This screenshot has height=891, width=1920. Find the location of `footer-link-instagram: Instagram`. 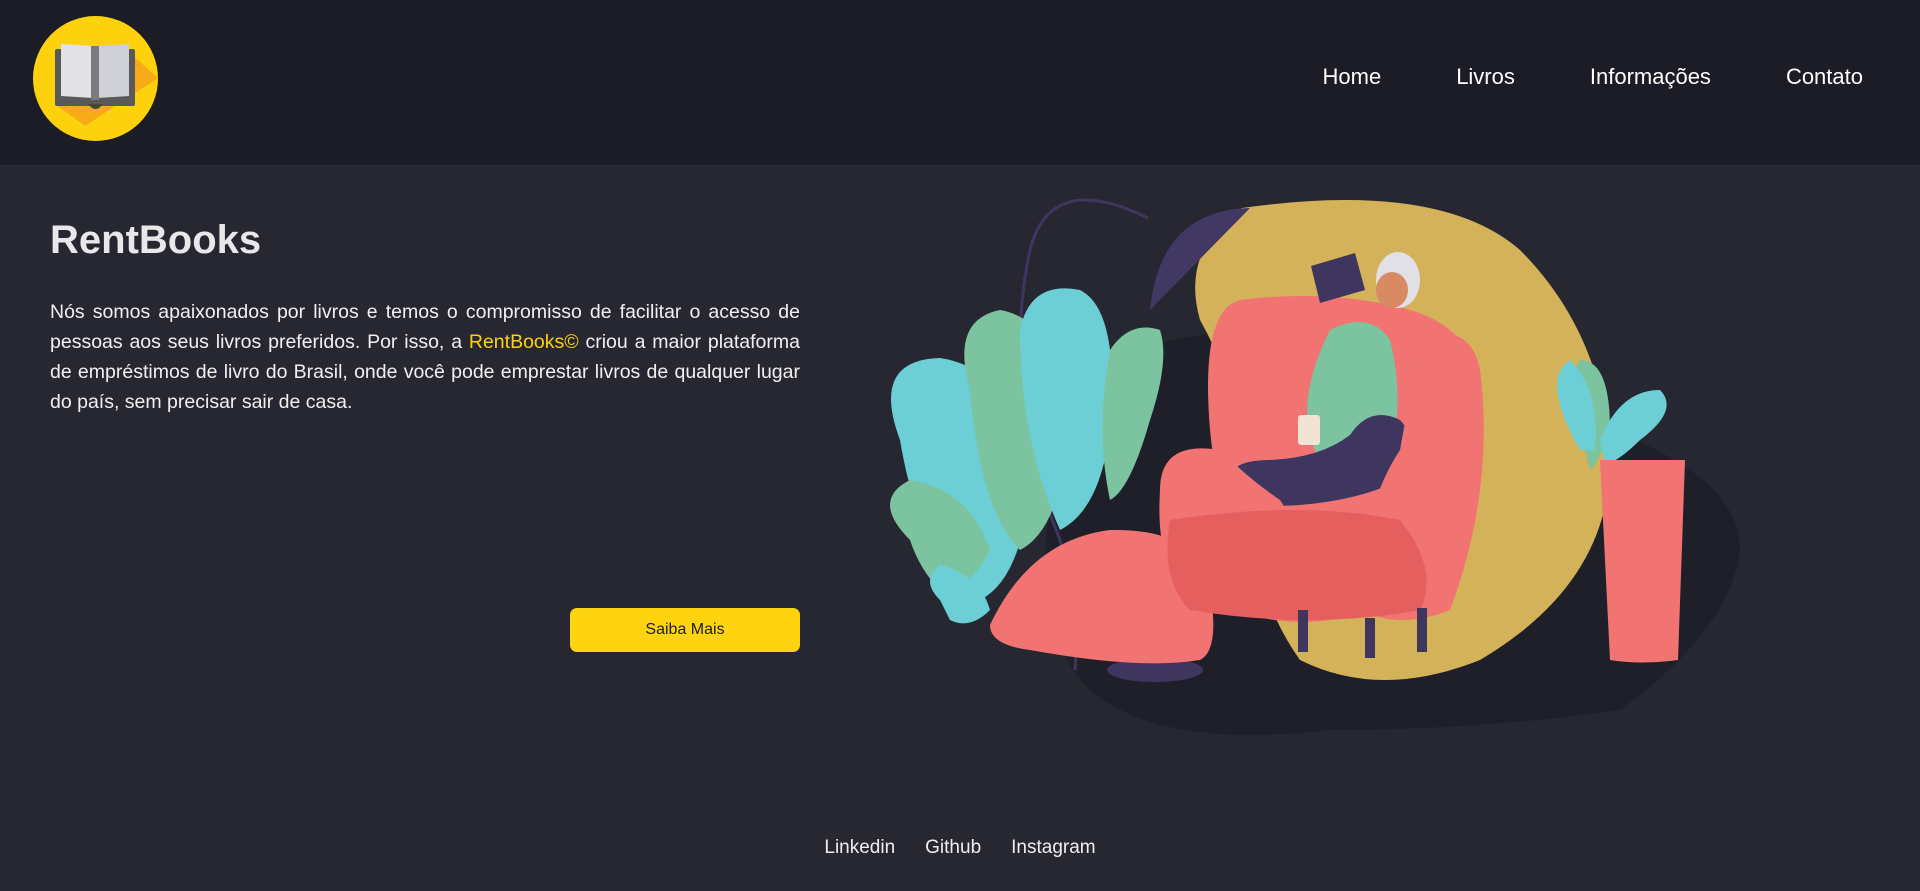

footer-link-instagram: Instagram is located at coordinates (1053, 848).